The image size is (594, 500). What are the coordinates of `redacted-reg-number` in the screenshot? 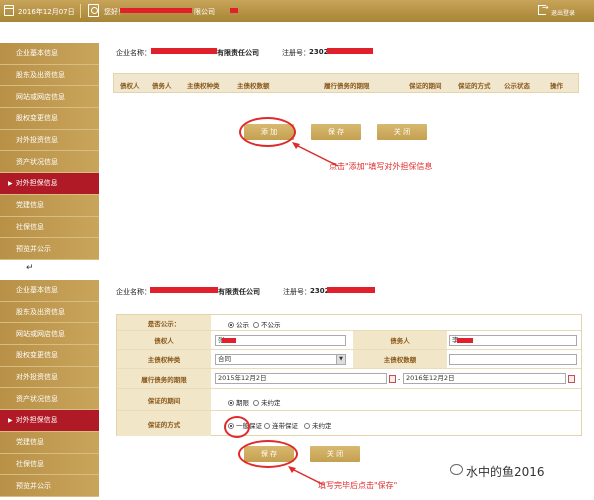 It's located at (350, 51).